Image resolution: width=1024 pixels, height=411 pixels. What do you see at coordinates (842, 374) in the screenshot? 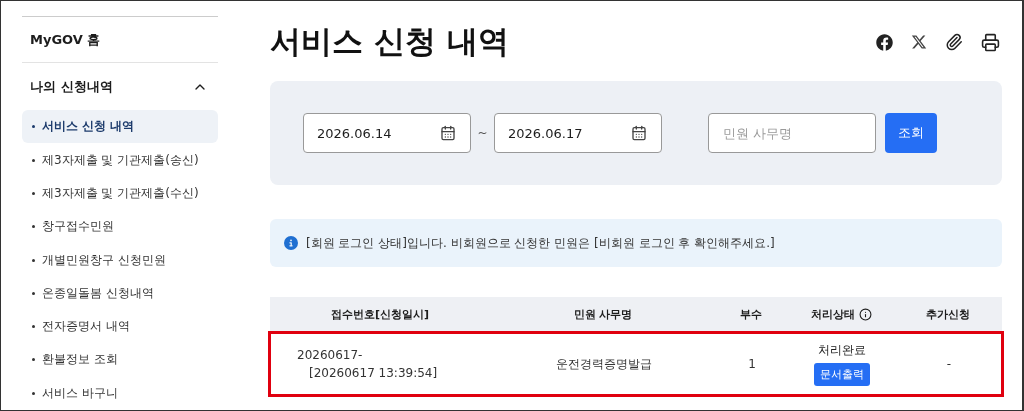
I see `print-document-button: 문서출력` at bounding box center [842, 374].